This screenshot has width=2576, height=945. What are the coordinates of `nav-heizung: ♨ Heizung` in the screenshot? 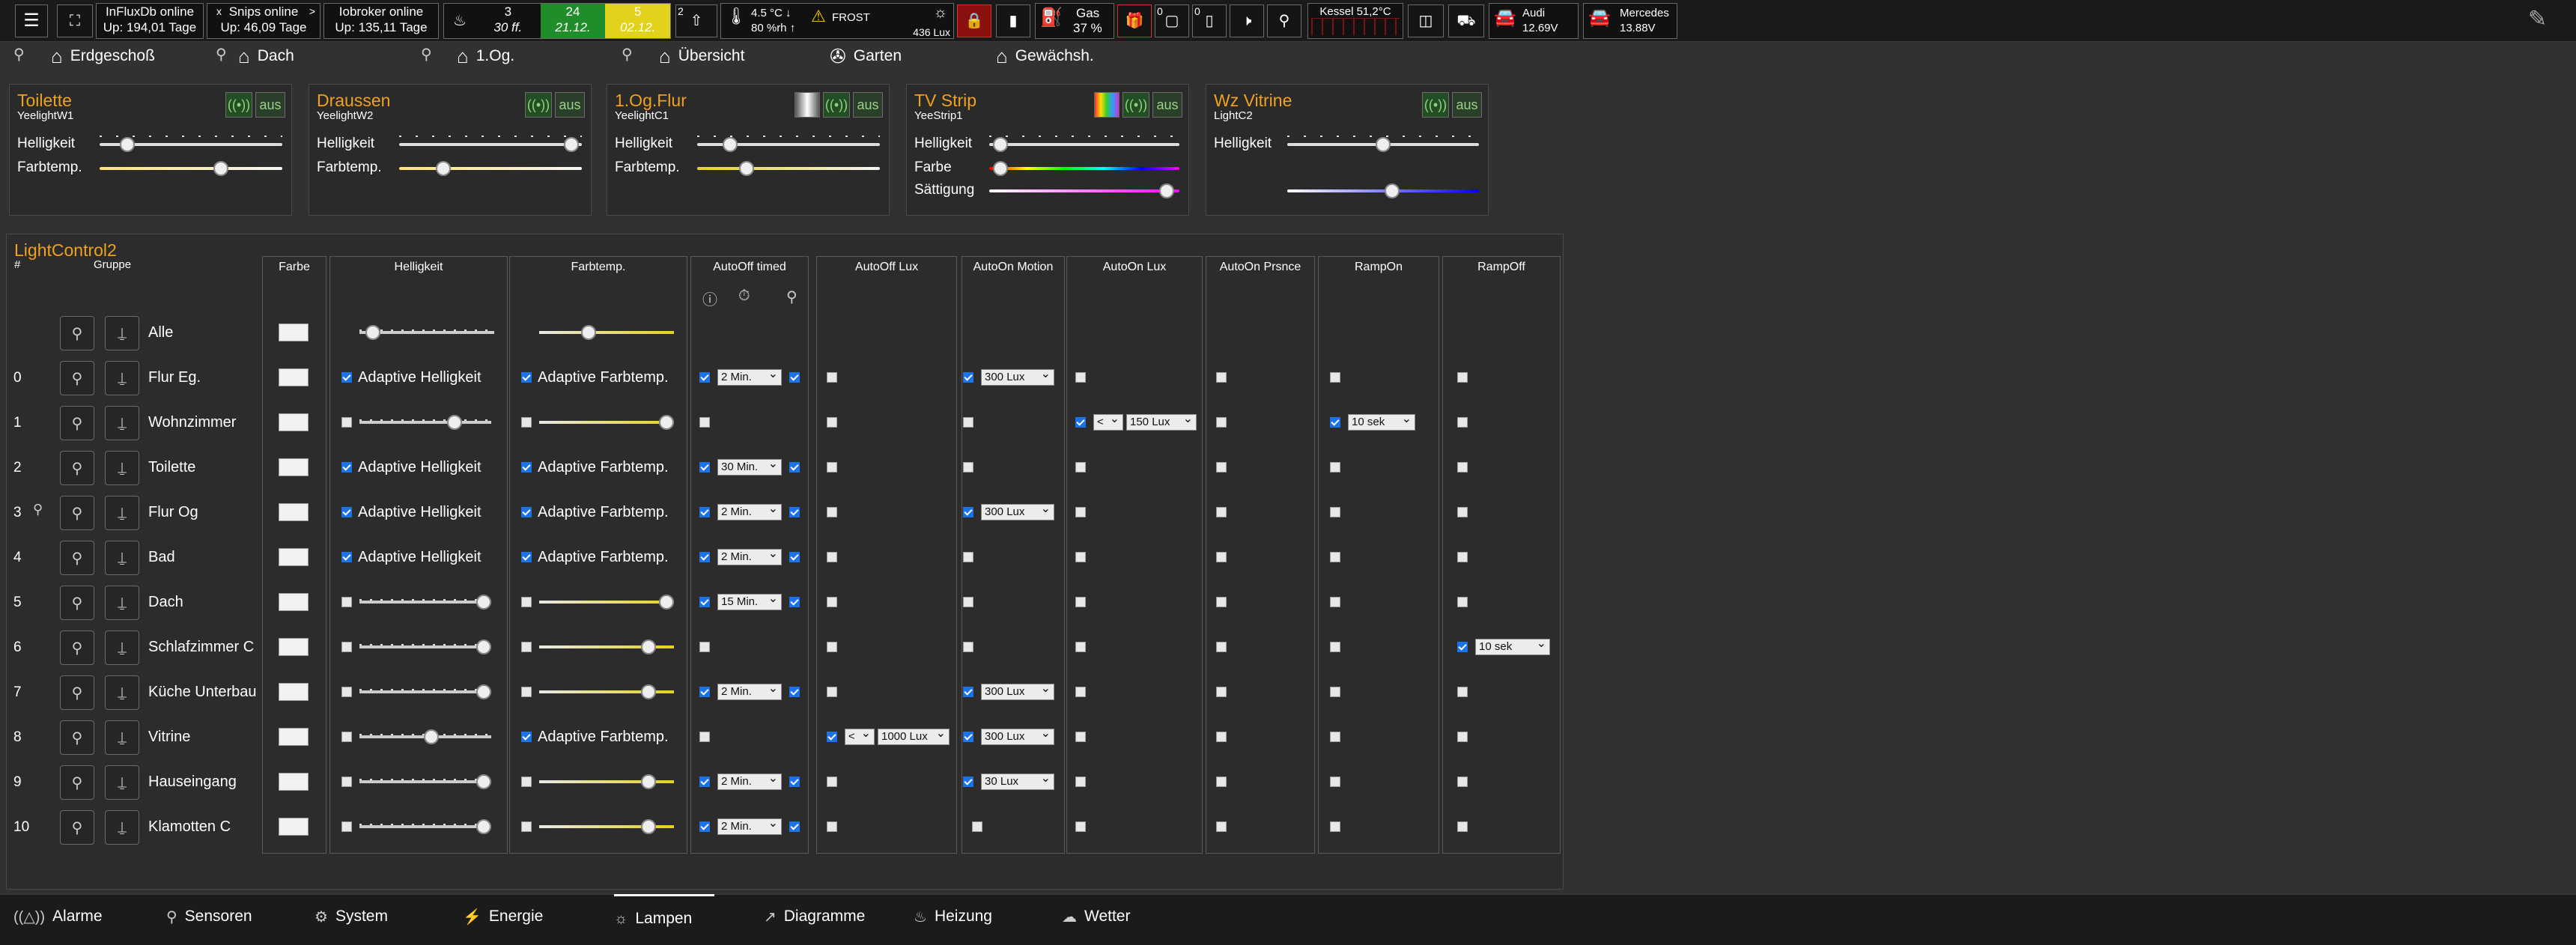 It's located at (953, 916).